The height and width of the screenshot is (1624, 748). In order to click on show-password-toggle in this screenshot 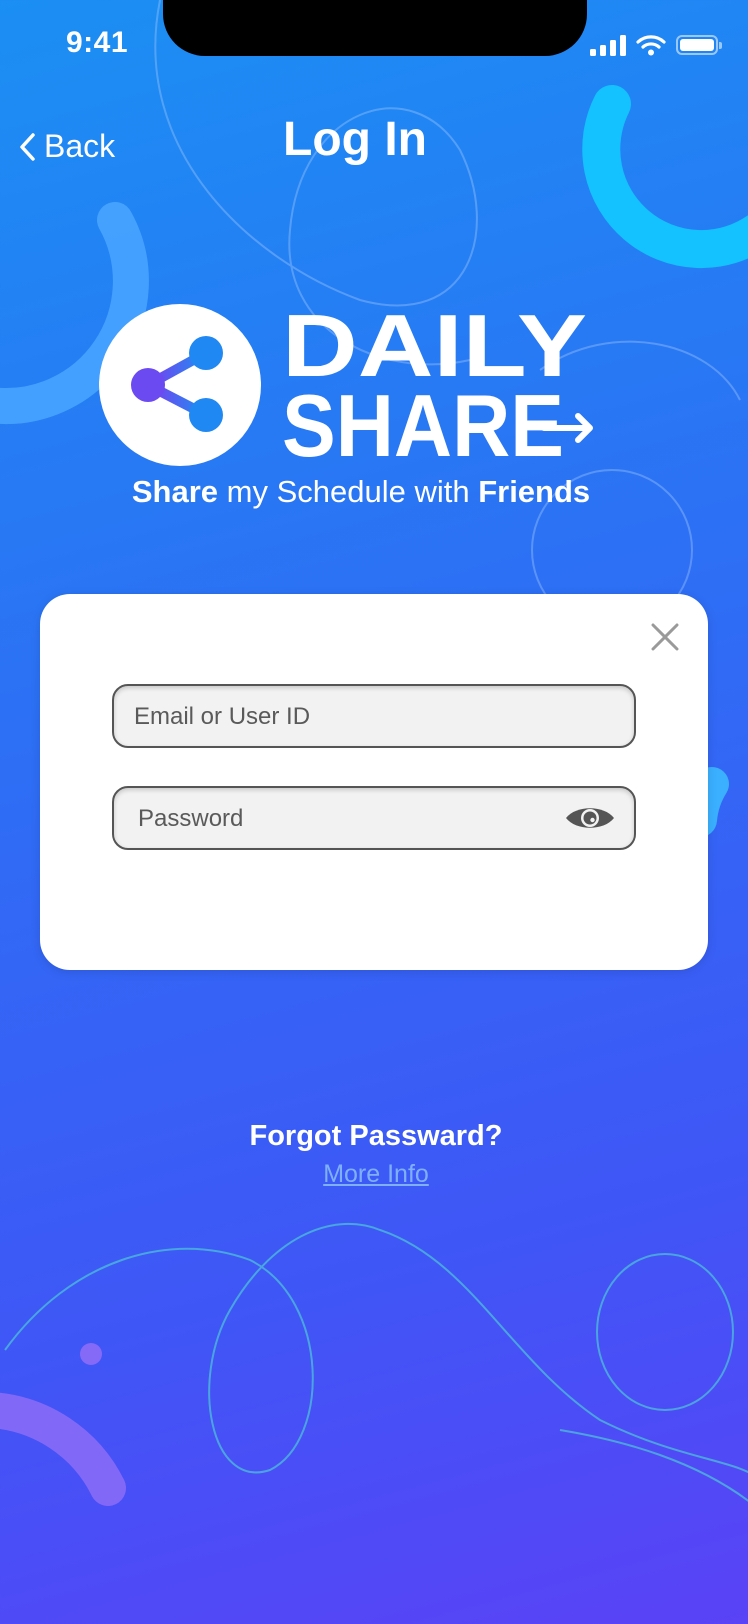, I will do `click(590, 818)`.